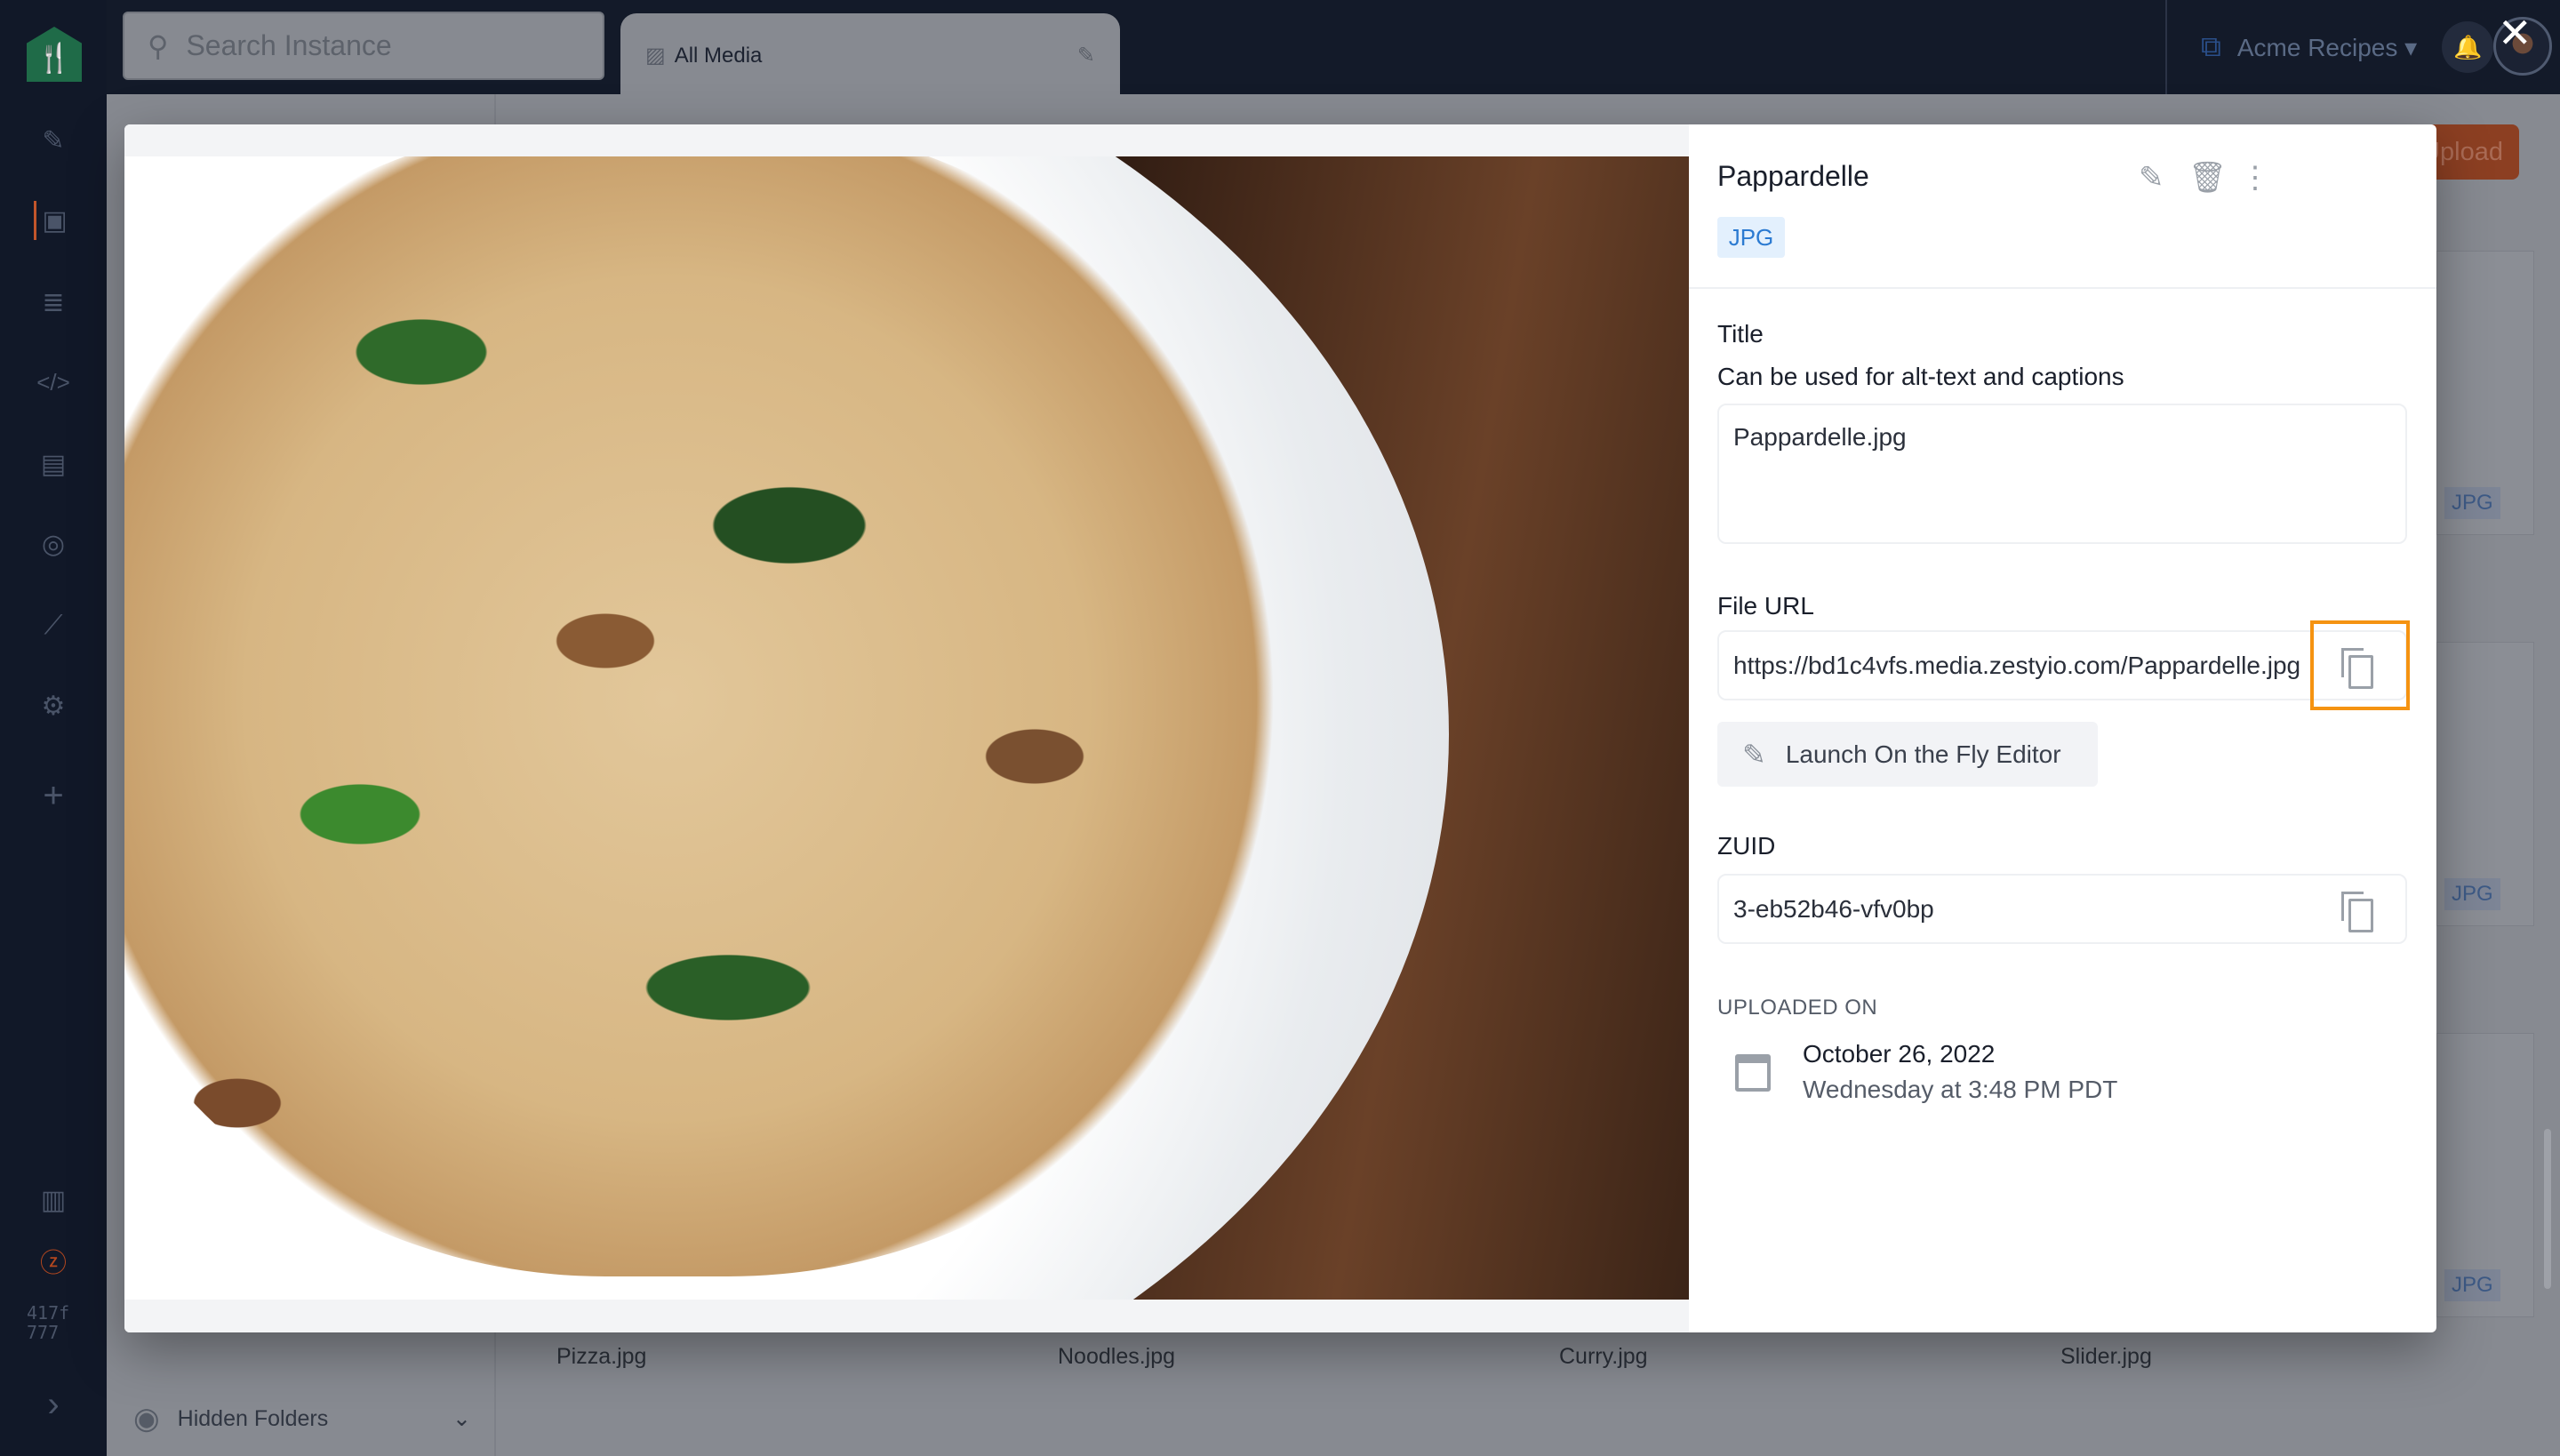 Image resolution: width=2560 pixels, height=1456 pixels. Describe the element at coordinates (2207, 178) in the screenshot. I see `trash-icon: 🗑` at that location.